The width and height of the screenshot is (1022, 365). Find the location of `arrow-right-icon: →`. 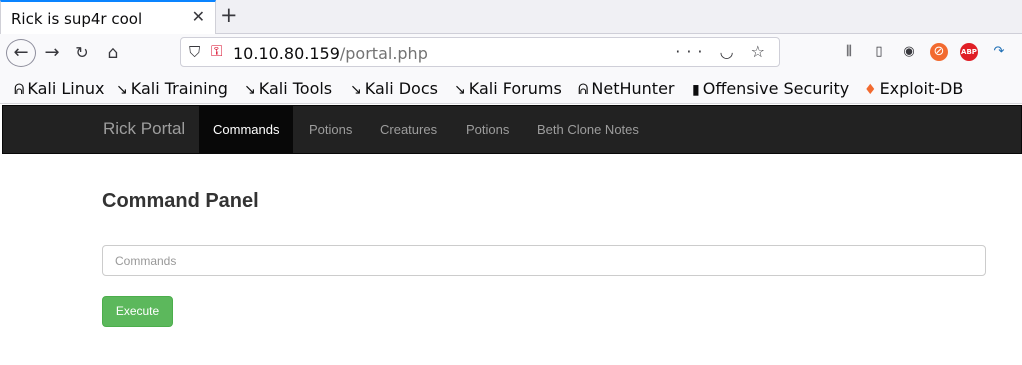

arrow-right-icon: → is located at coordinates (52, 52).